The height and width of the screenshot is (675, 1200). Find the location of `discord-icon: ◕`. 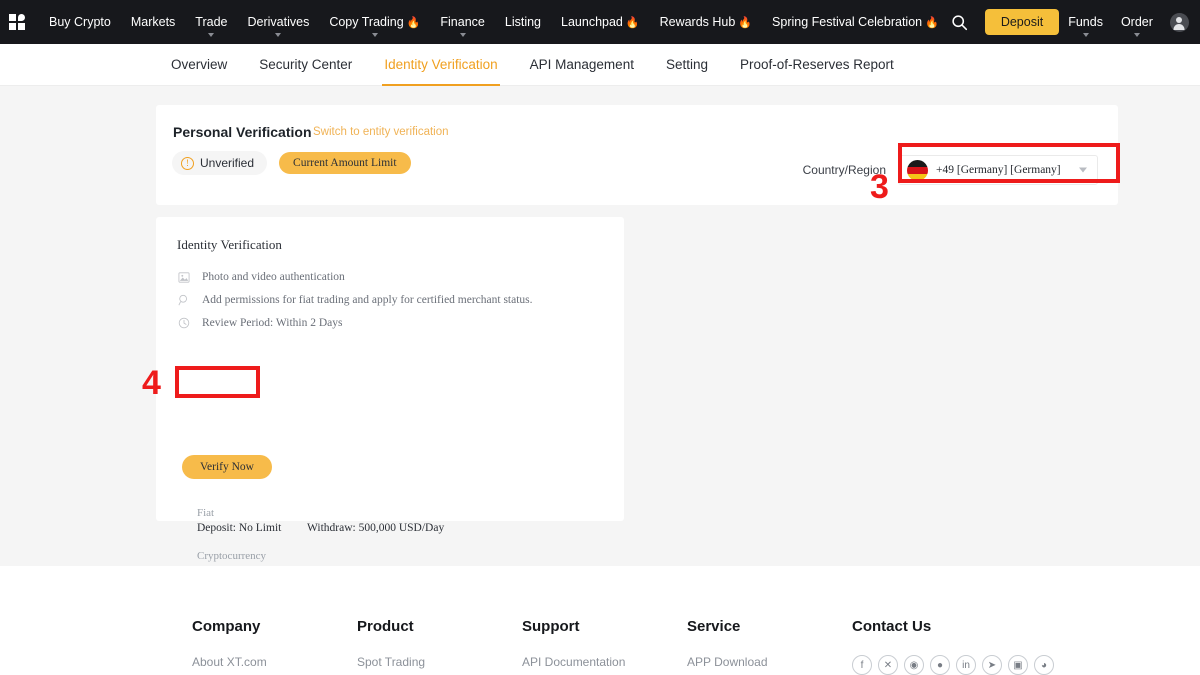

discord-icon: ◕ is located at coordinates (1044, 665).